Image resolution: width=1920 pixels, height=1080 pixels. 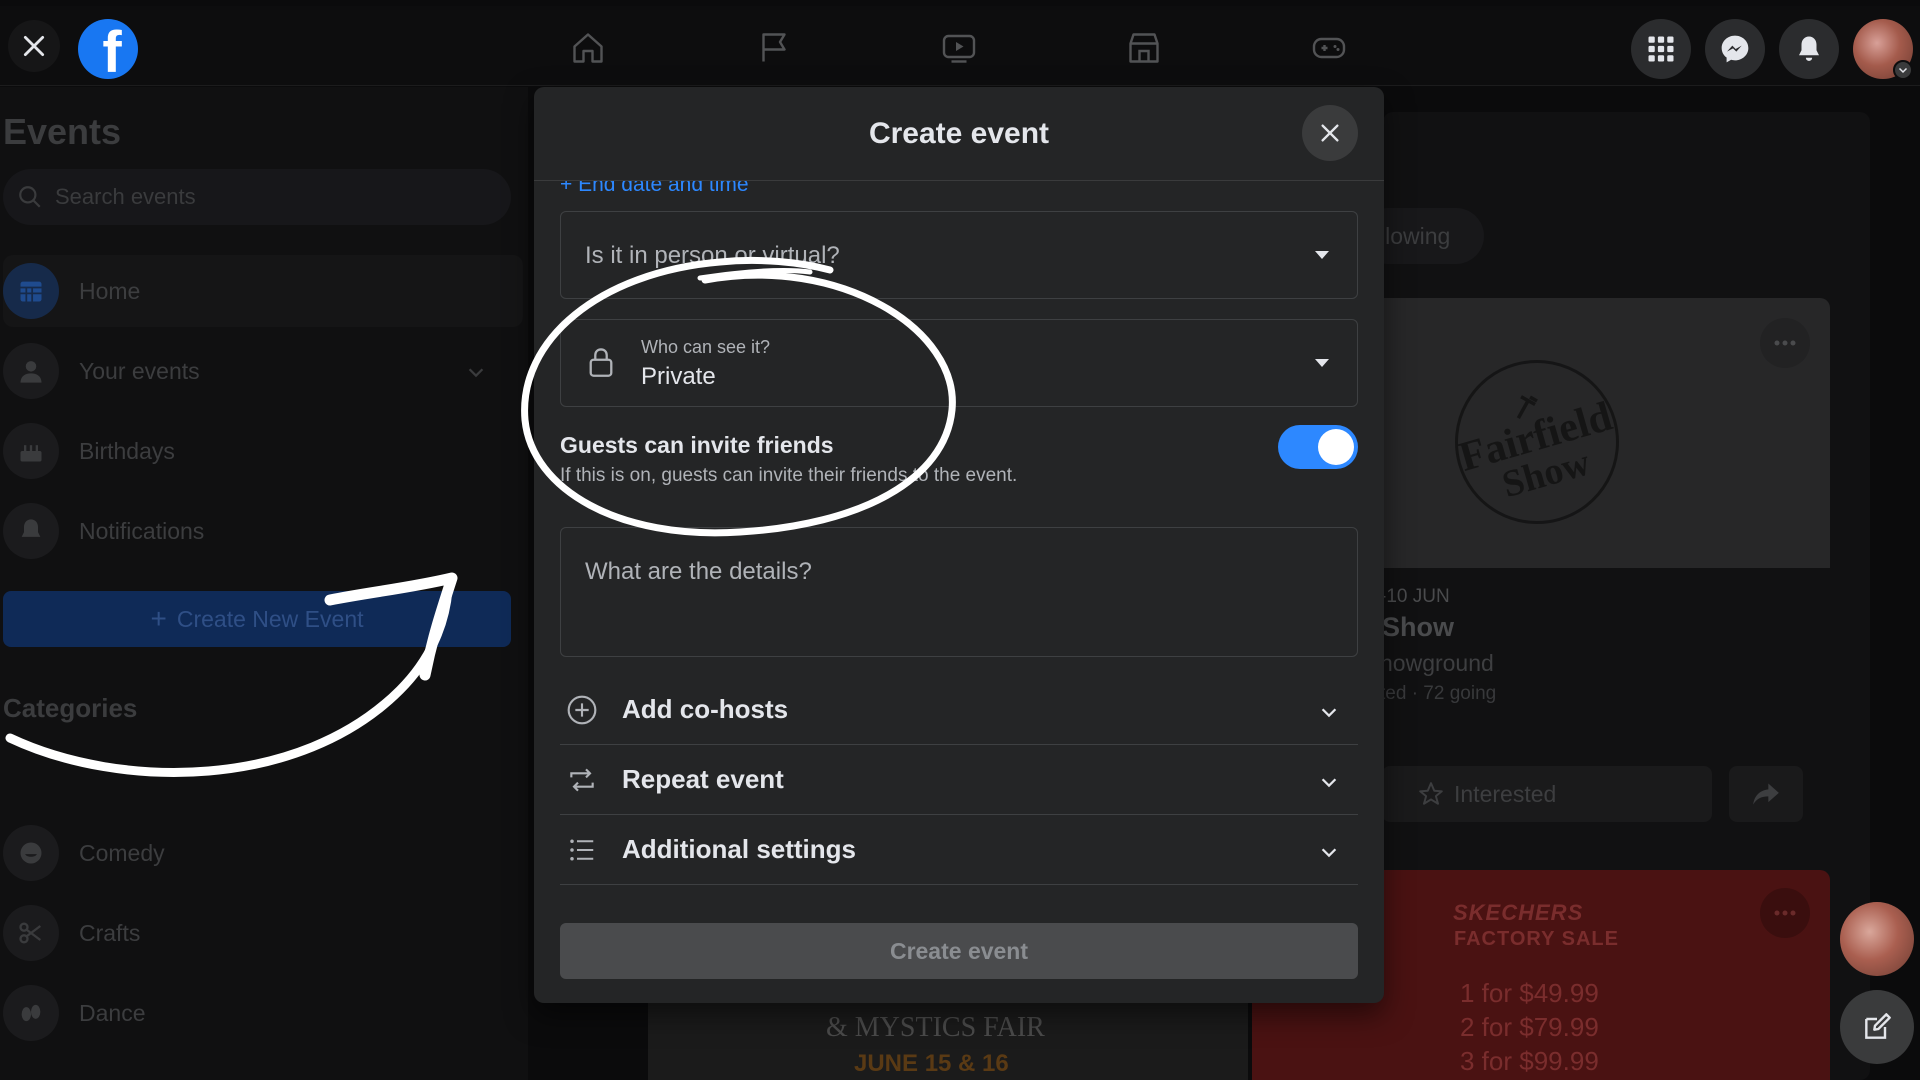 I want to click on fair-date: JUNE 15 & 16, so click(x=931, y=1063).